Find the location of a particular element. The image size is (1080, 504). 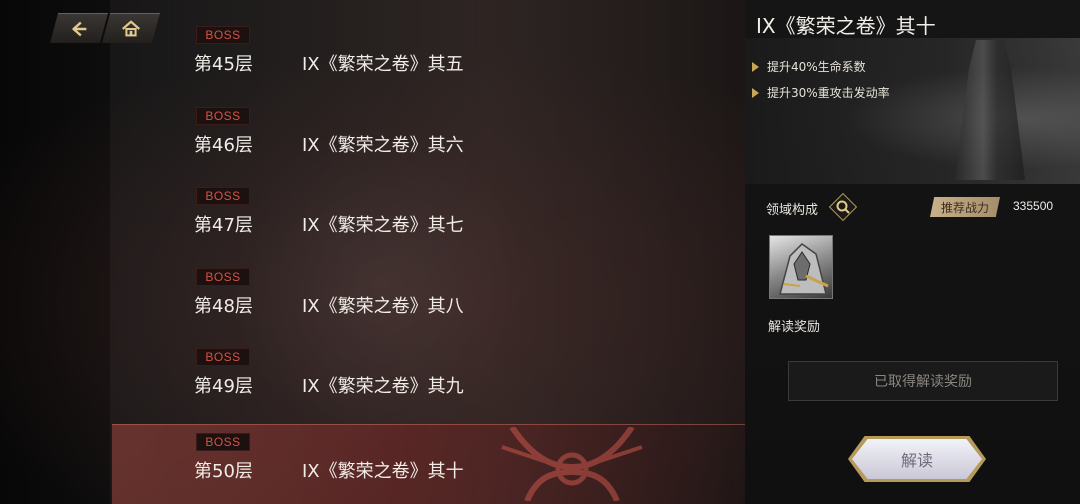

detail-title: IX《繁荣之卷》其十 is located at coordinates (846, 26).